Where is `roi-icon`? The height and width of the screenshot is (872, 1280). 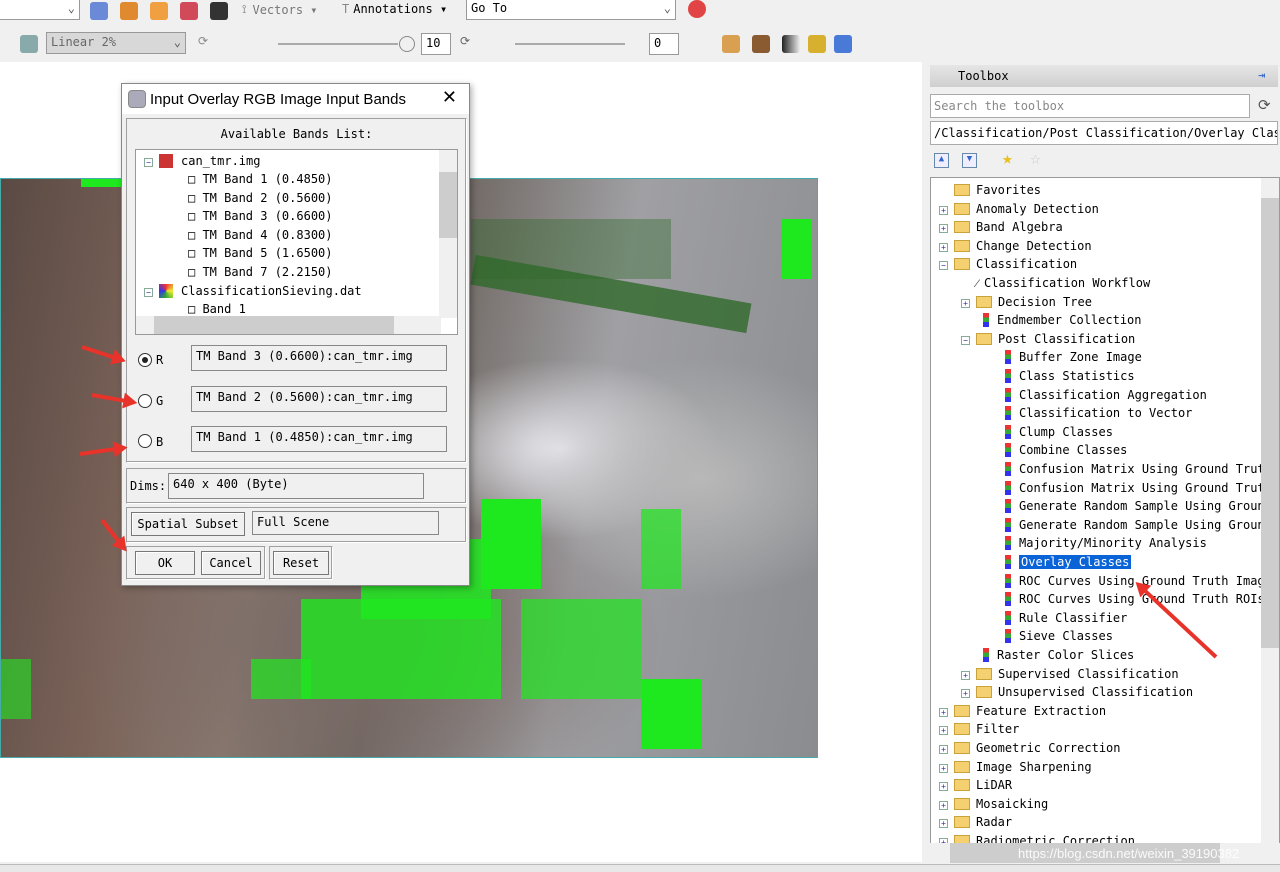 roi-icon is located at coordinates (189, 11).